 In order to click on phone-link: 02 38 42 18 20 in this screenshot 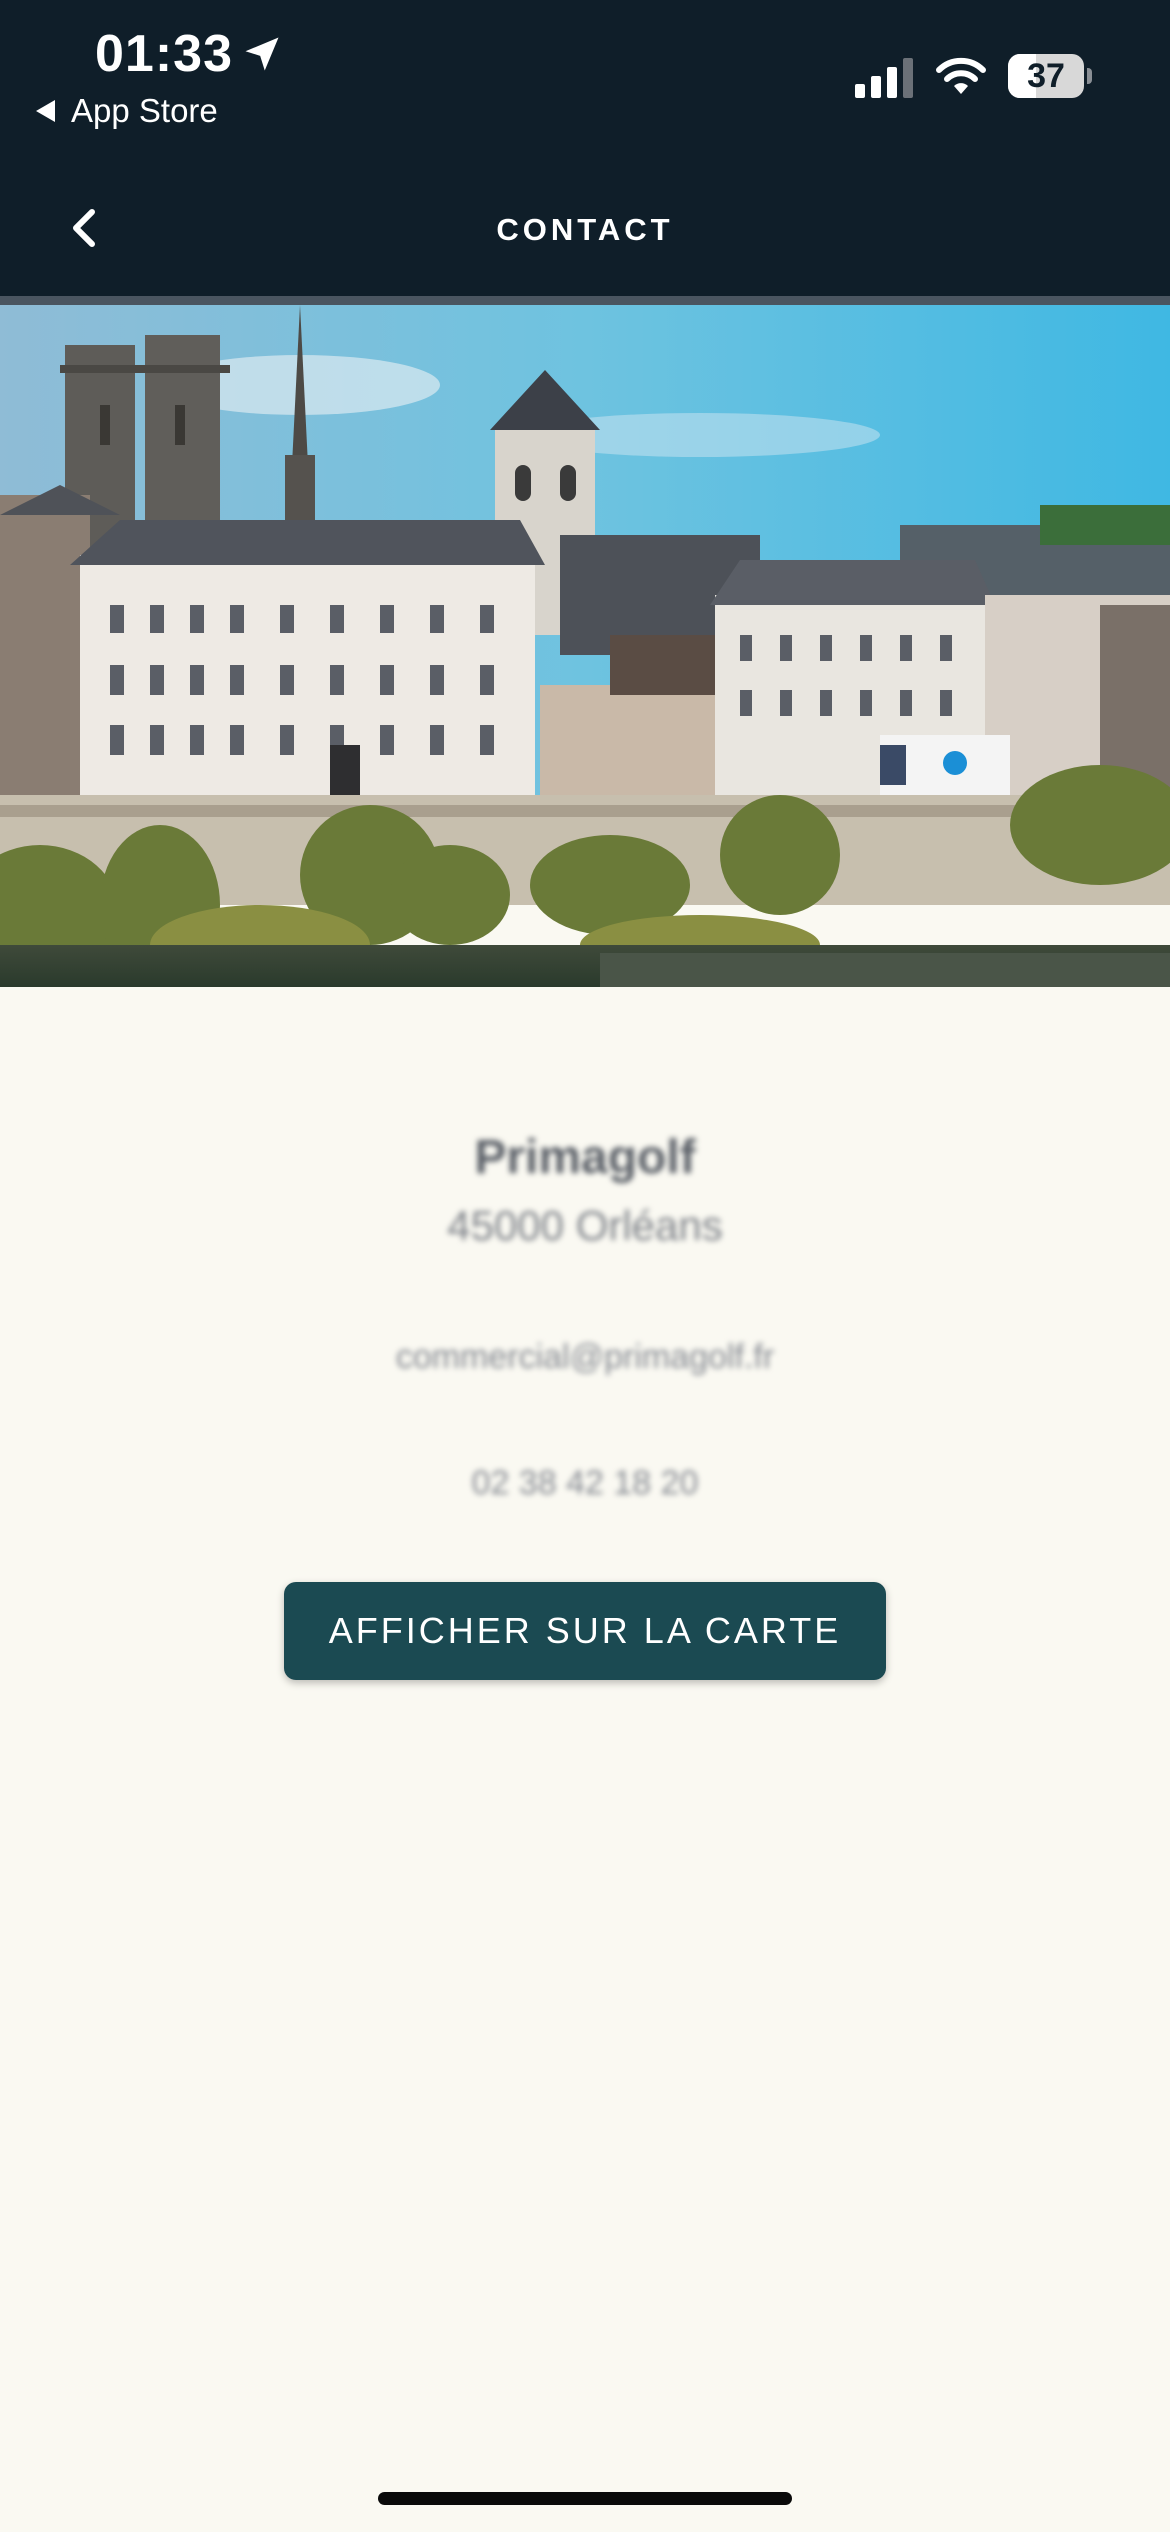, I will do `click(585, 1483)`.